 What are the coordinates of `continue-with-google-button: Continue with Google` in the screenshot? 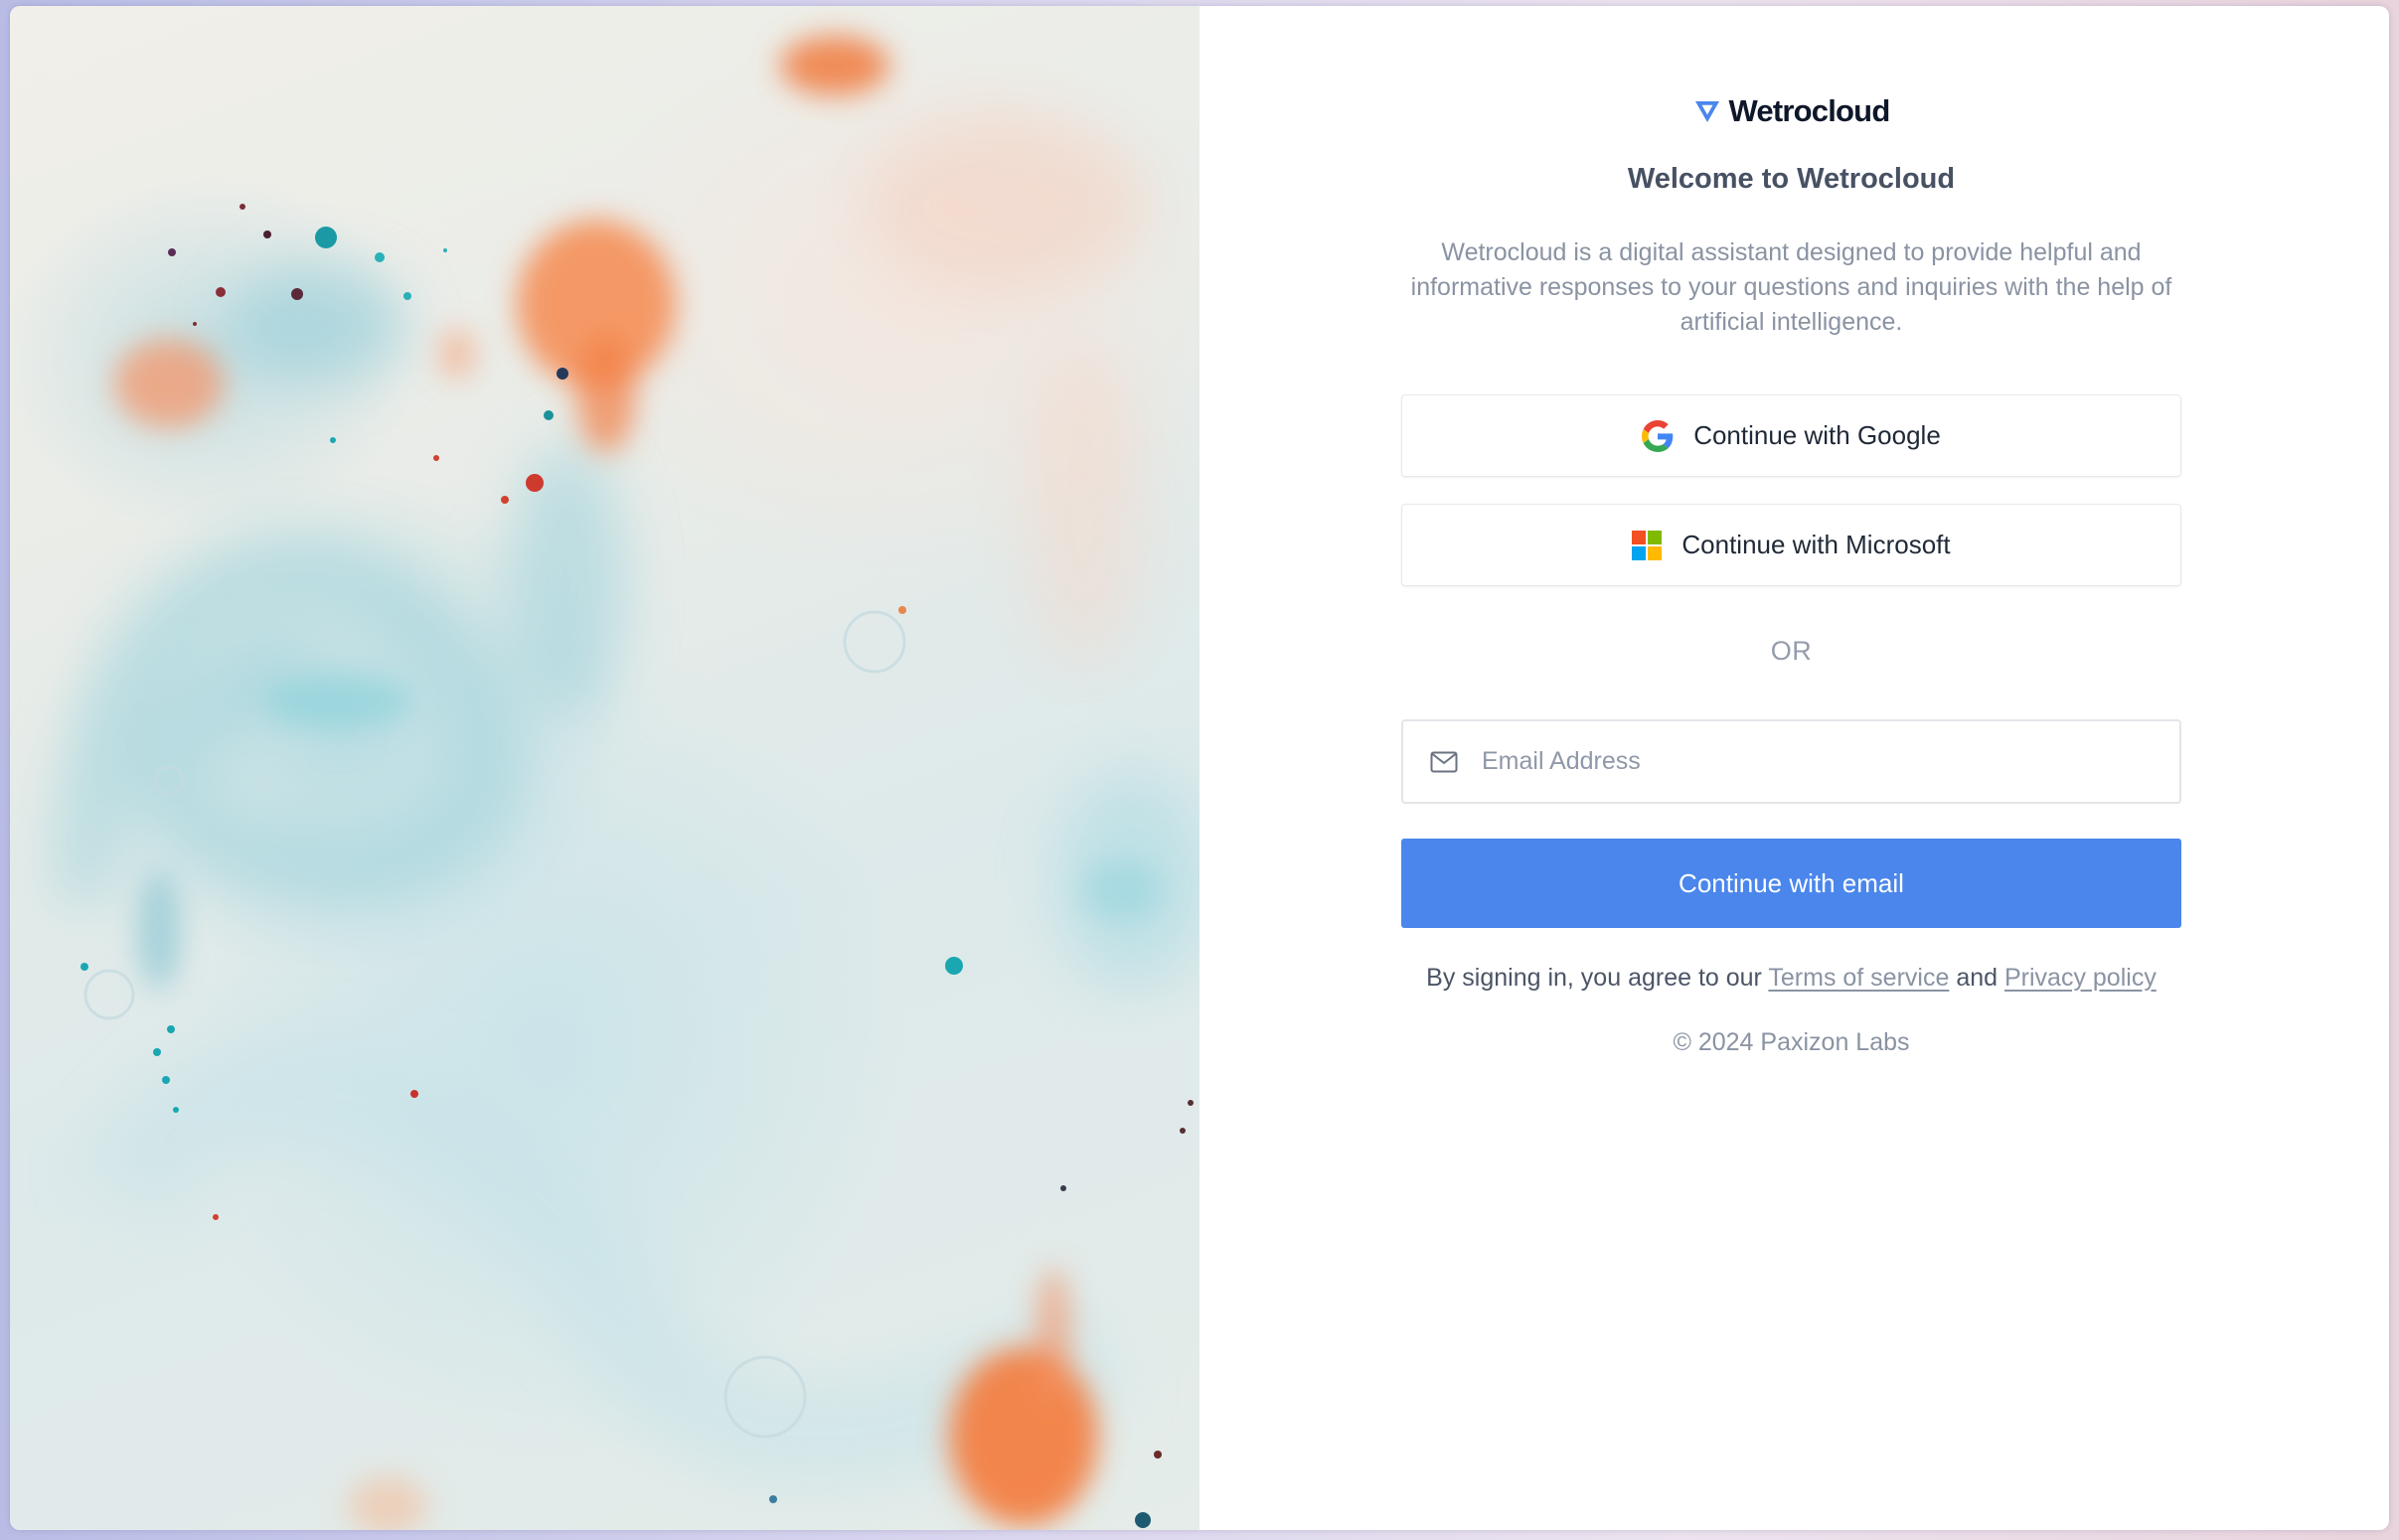 It's located at (1791, 435).